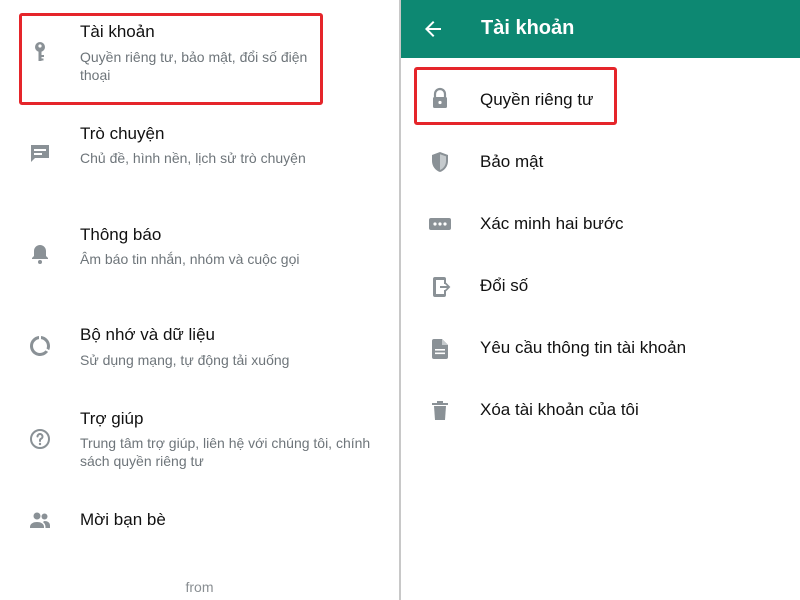 Image resolution: width=800 pixels, height=600 pixels. I want to click on data-usage-icon, so click(40, 346).